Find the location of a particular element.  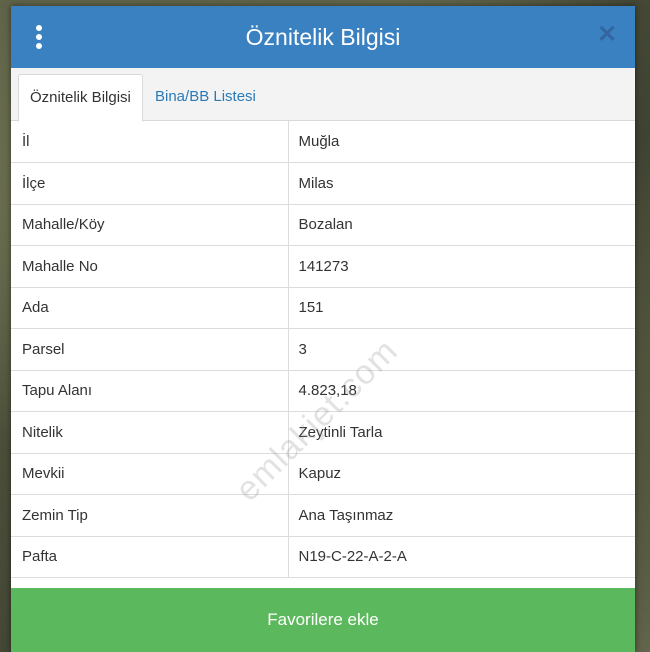

table-row: Mahalle/Köy Bozalan is located at coordinates (323, 225).